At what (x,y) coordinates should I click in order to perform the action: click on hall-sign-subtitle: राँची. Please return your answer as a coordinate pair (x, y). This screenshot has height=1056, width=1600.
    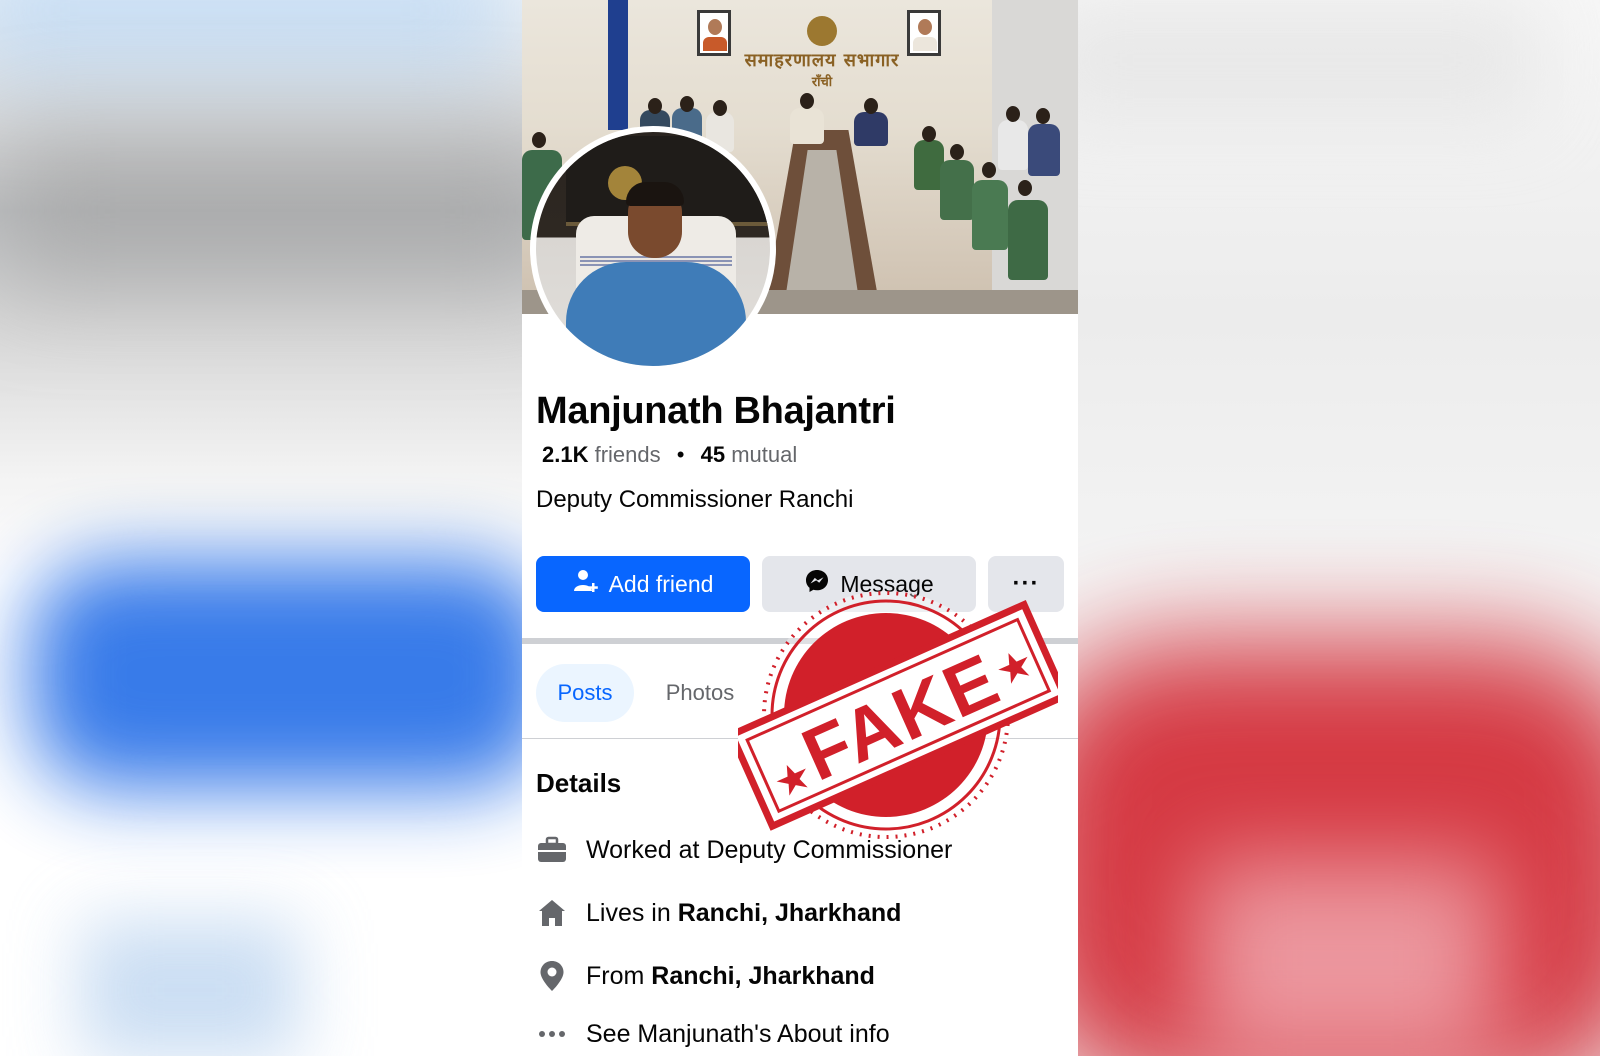
    Looking at the image, I should click on (822, 82).